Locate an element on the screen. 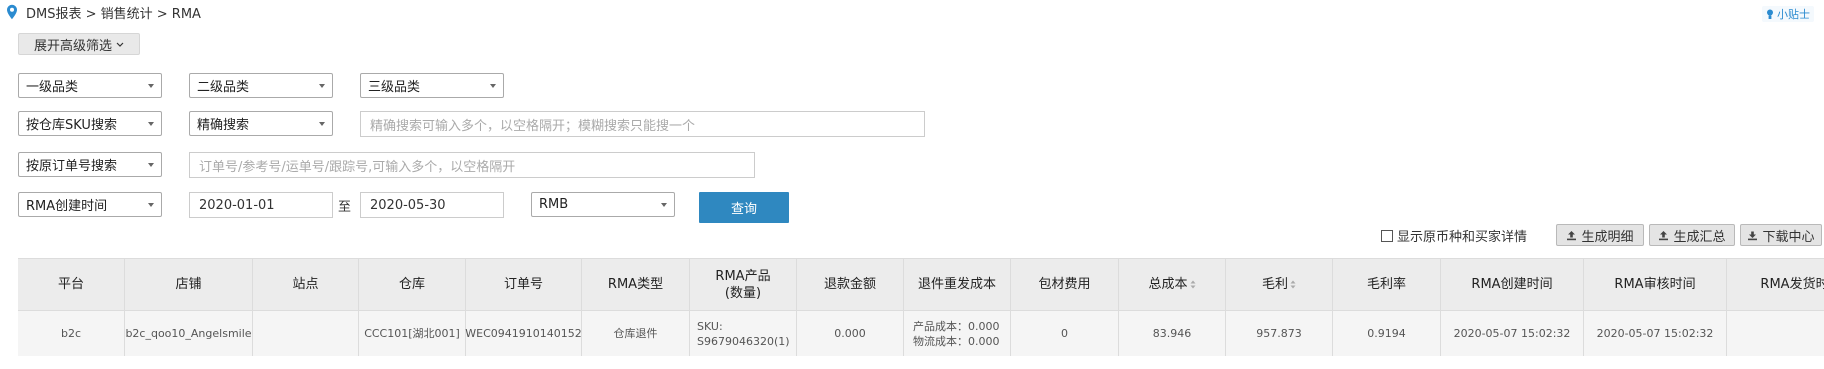 This screenshot has height=369, width=1824. generate-detail-label: 生成明细 is located at coordinates (1607, 237).